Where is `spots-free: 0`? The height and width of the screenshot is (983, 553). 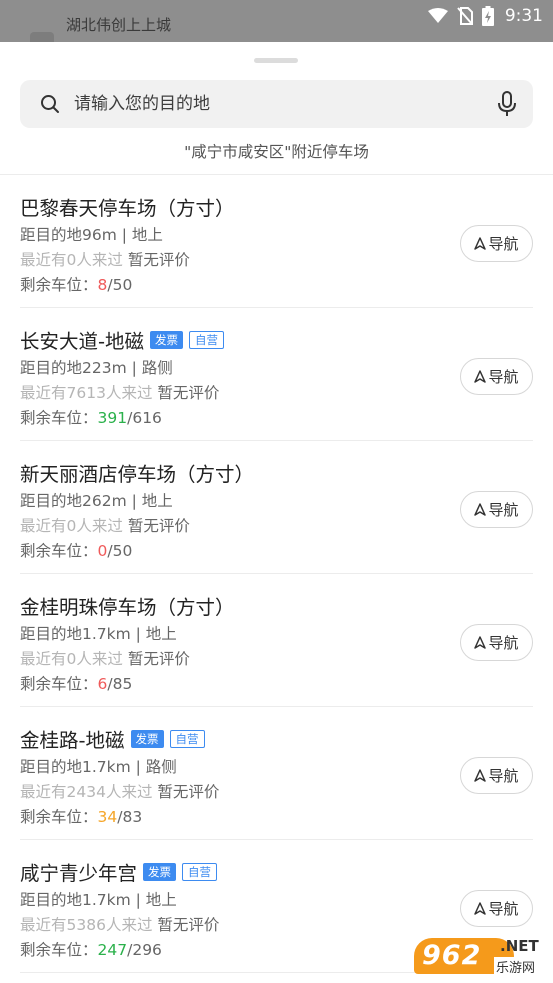
spots-free: 0 is located at coordinates (102, 551).